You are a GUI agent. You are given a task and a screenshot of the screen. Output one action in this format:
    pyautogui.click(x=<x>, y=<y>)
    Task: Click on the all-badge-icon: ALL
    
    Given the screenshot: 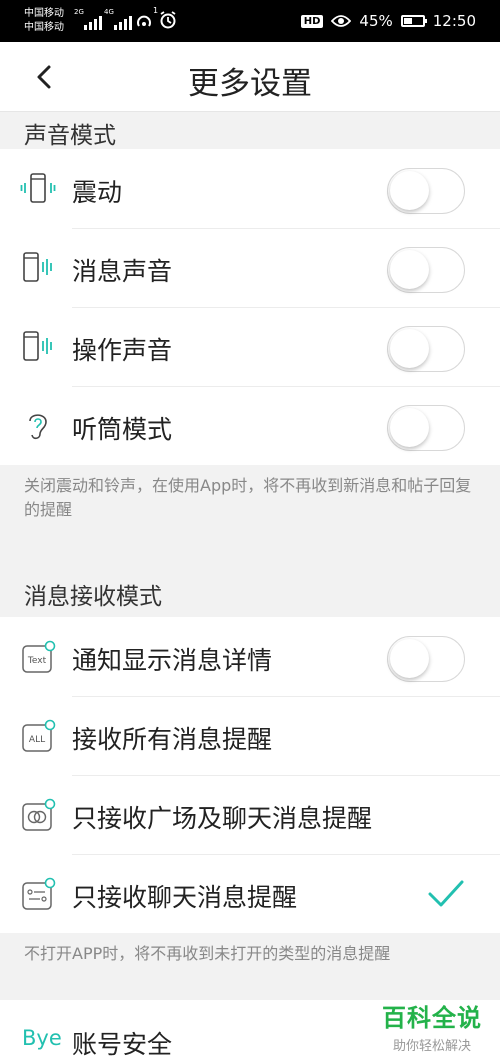 What is the action you would take?
    pyautogui.click(x=39, y=735)
    